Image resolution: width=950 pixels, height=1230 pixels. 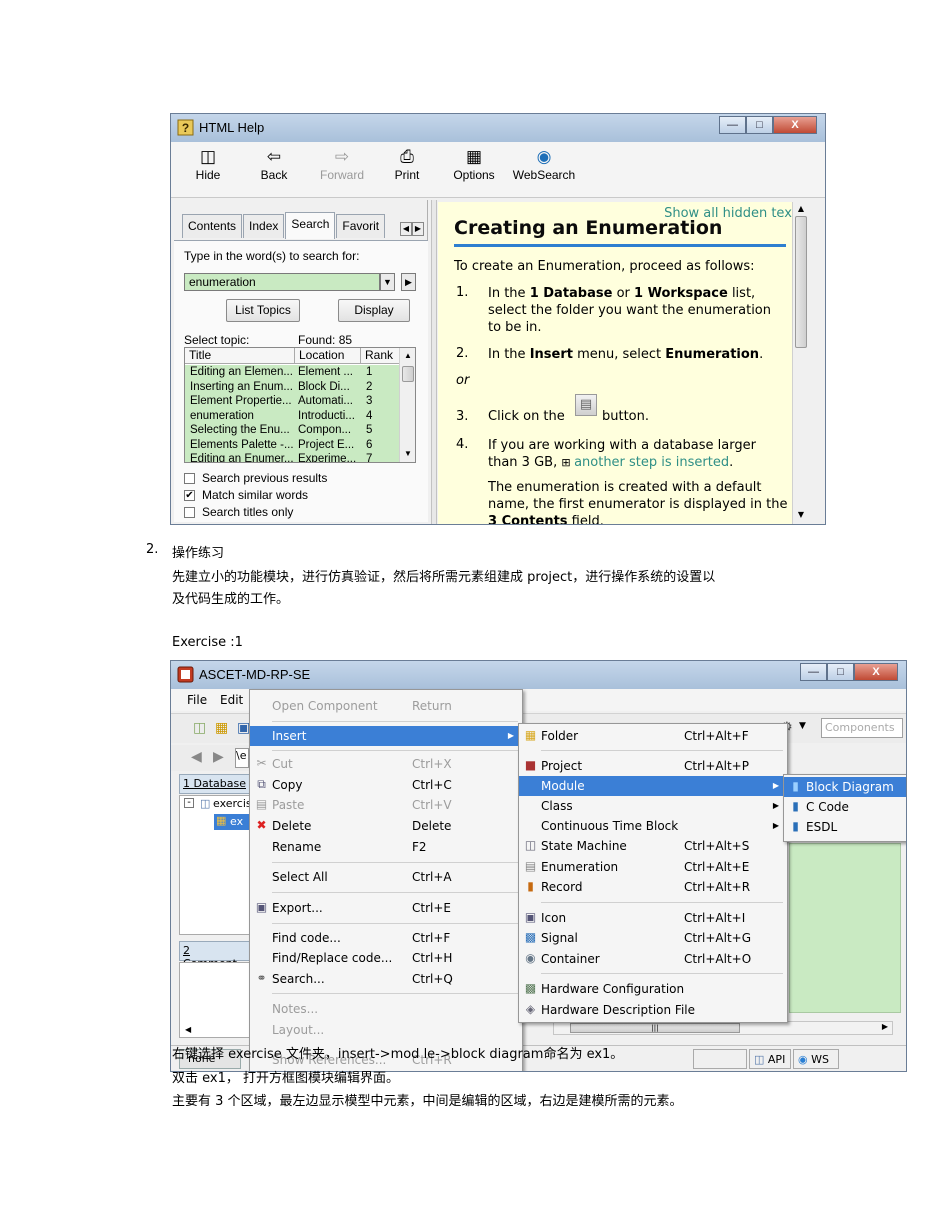 What do you see at coordinates (801, 209) in the screenshot?
I see `content-scroll-up-icon: ▲` at bounding box center [801, 209].